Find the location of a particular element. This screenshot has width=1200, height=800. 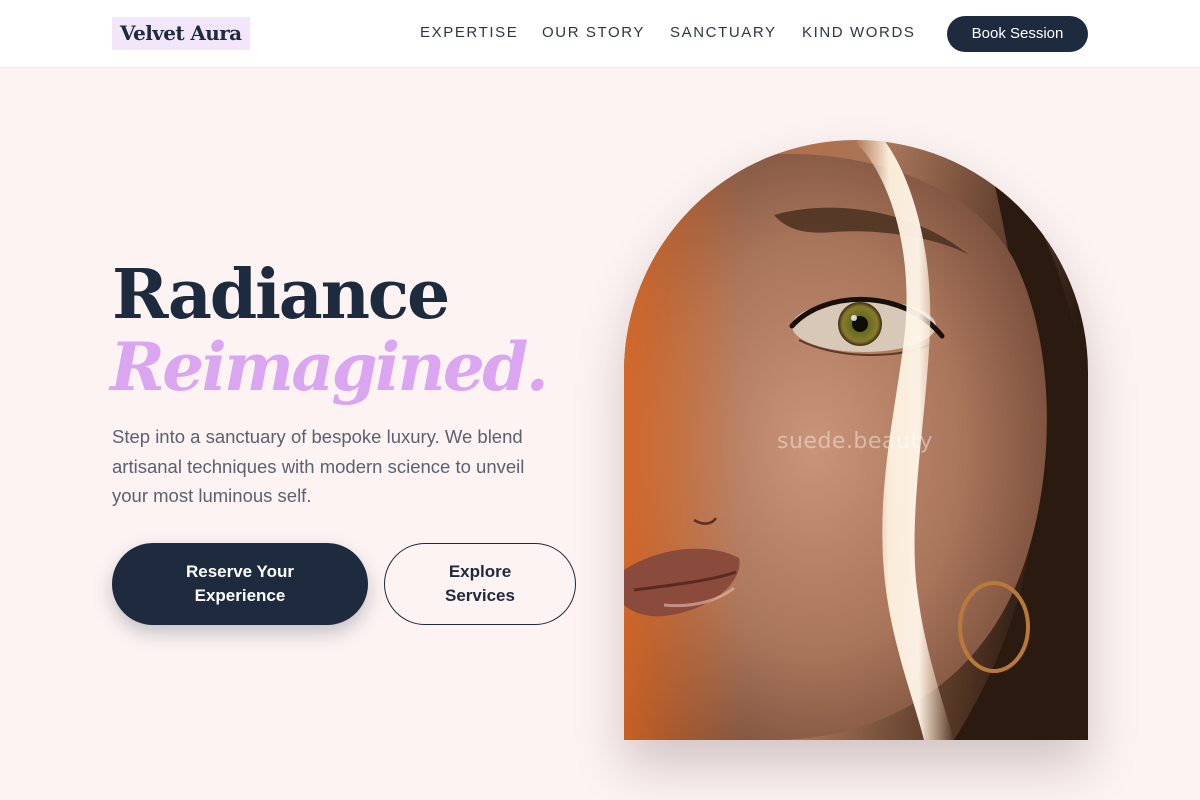

nav-link-kind-words: KIND WORDS is located at coordinates (859, 32).